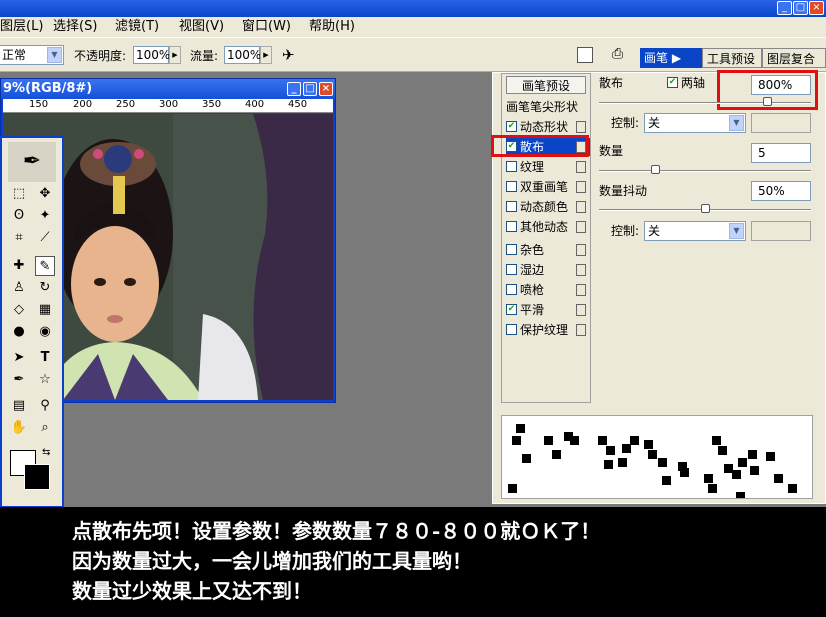 The height and width of the screenshot is (617, 826). I want to click on marquee-icon: ⬚, so click(19, 194).